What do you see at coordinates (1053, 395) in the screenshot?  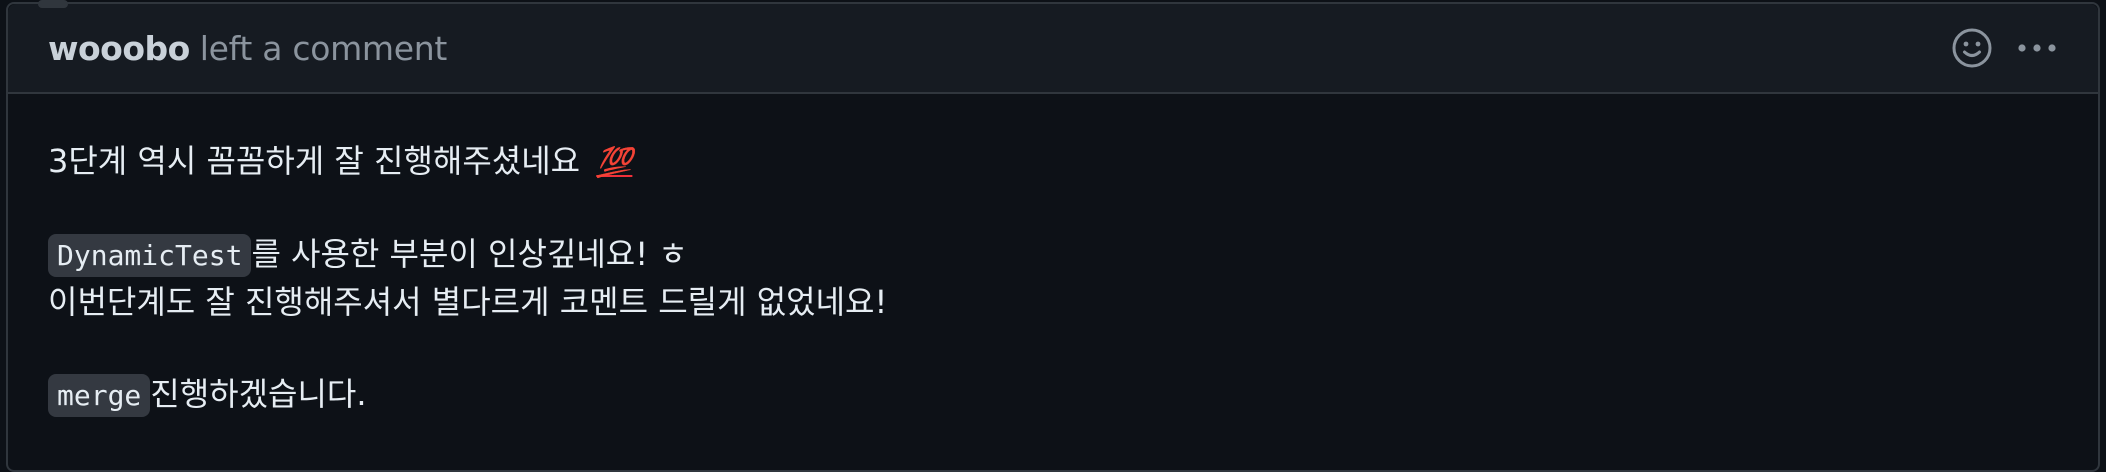 I see `comment-paragraph: merge 진행하겠습니다.` at bounding box center [1053, 395].